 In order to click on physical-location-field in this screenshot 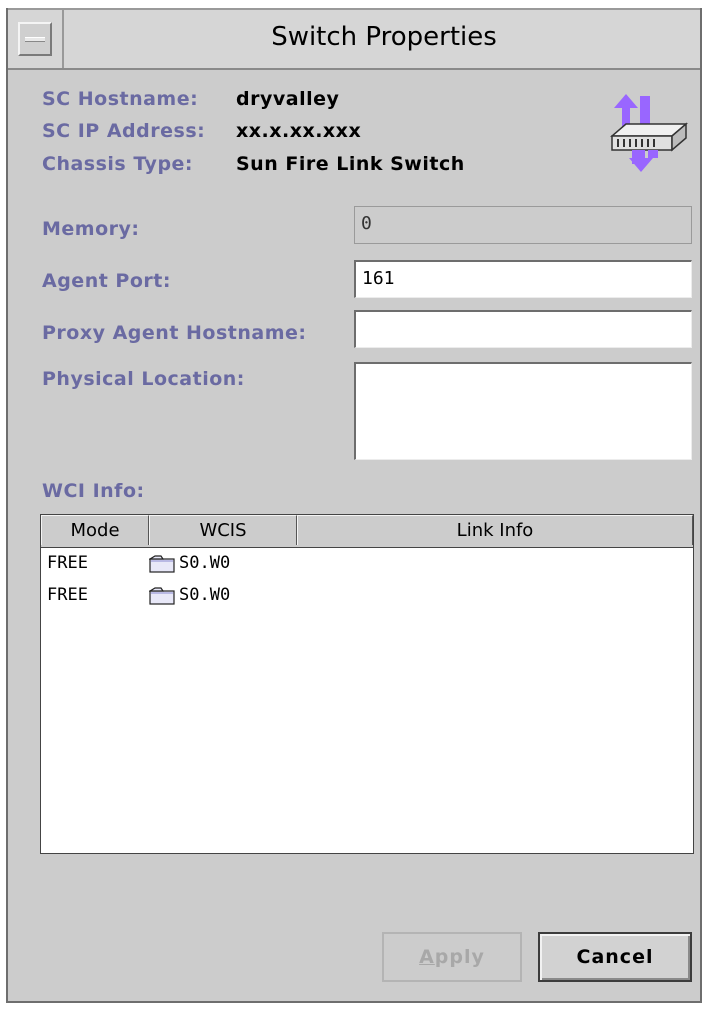, I will do `click(523, 411)`.